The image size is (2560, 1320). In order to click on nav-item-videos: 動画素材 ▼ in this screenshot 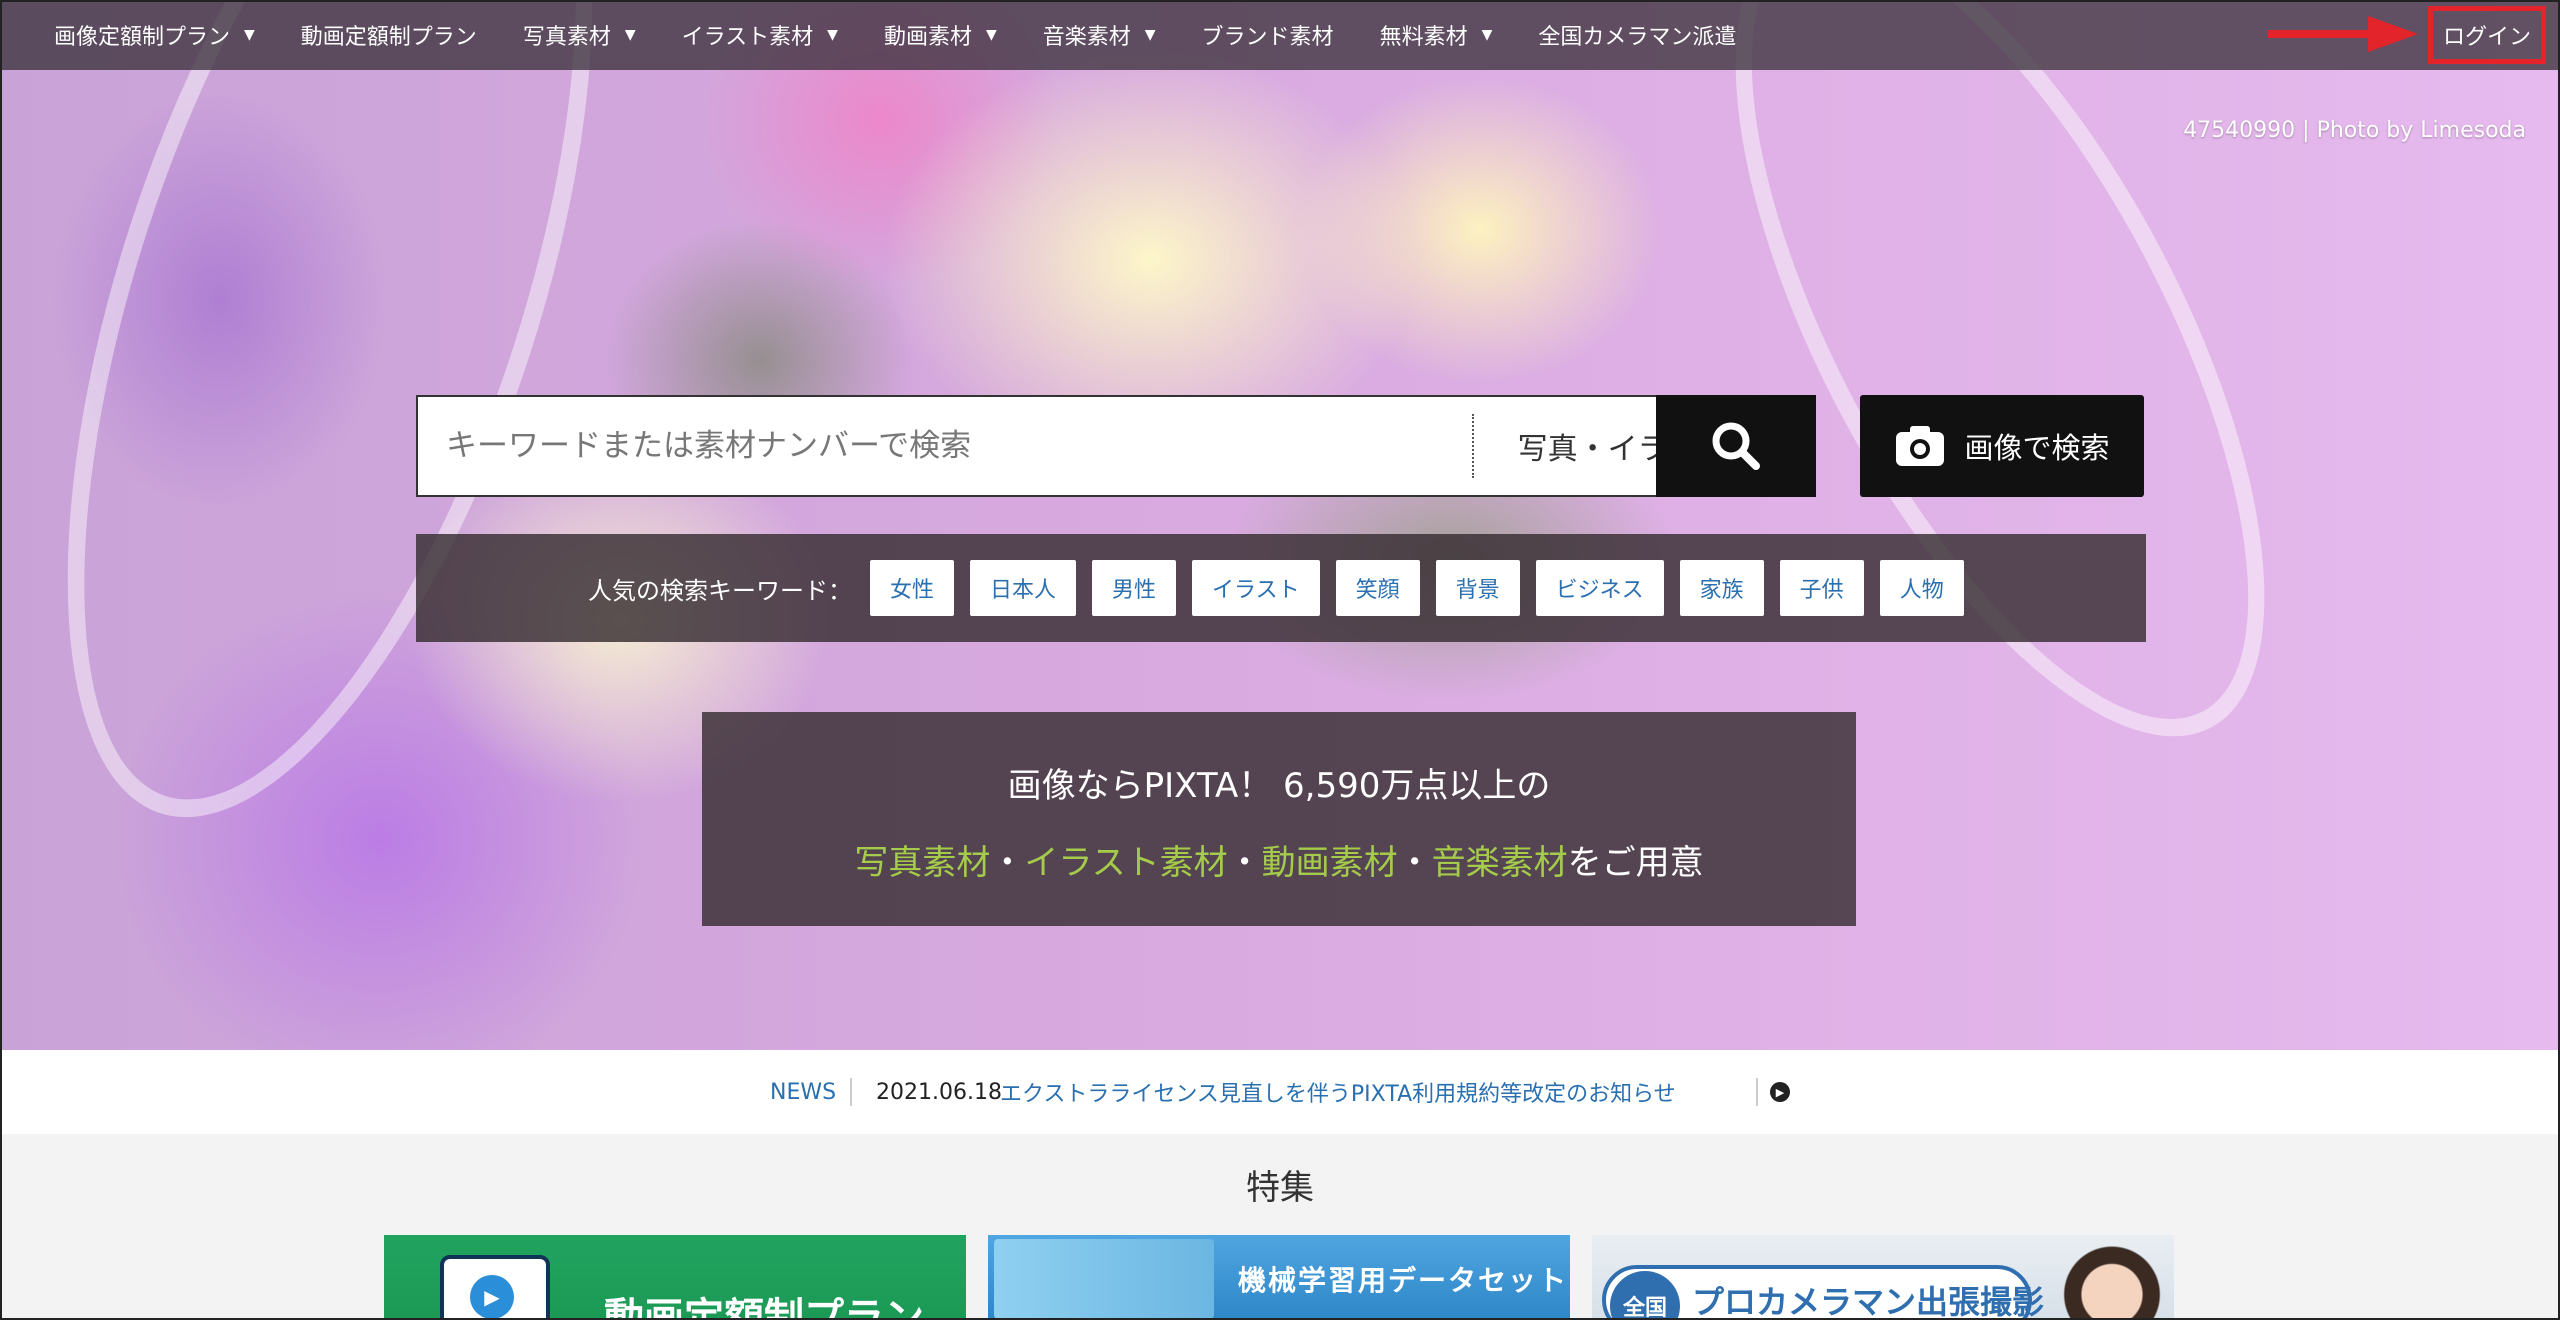, I will do `click(940, 35)`.